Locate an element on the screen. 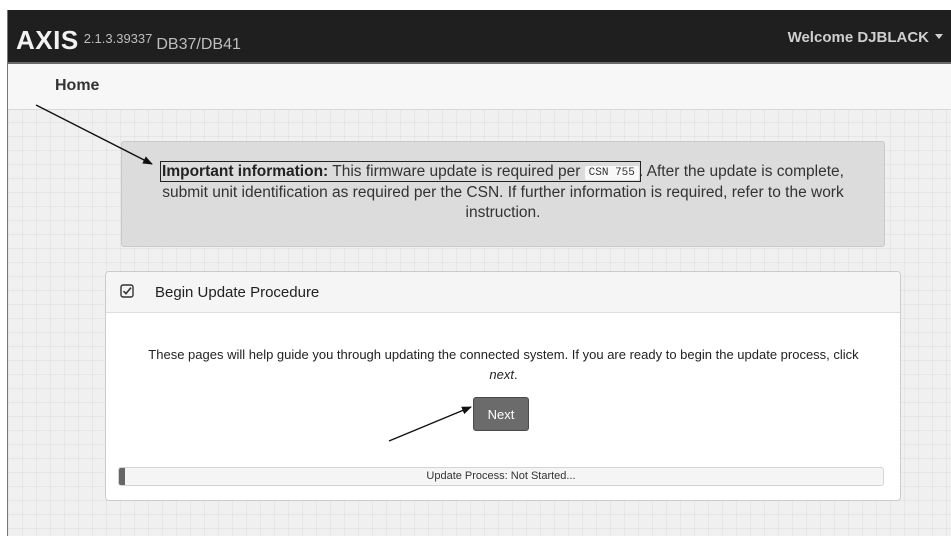 Image resolution: width=951 pixels, height=536 pixels. brand-name: AXIS is located at coordinates (47, 40).